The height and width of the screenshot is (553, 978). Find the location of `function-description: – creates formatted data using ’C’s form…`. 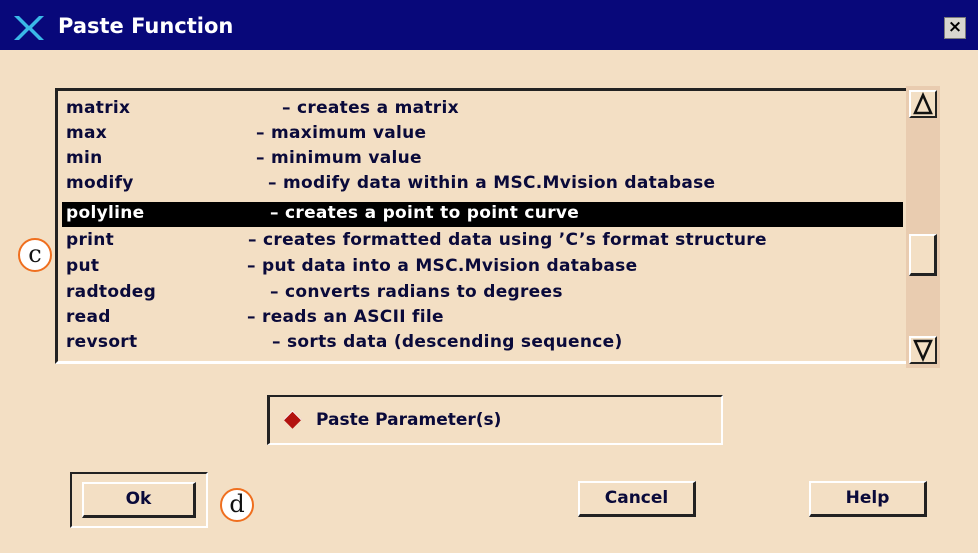

function-description: – creates formatted data using ’C’s form… is located at coordinates (507, 240).